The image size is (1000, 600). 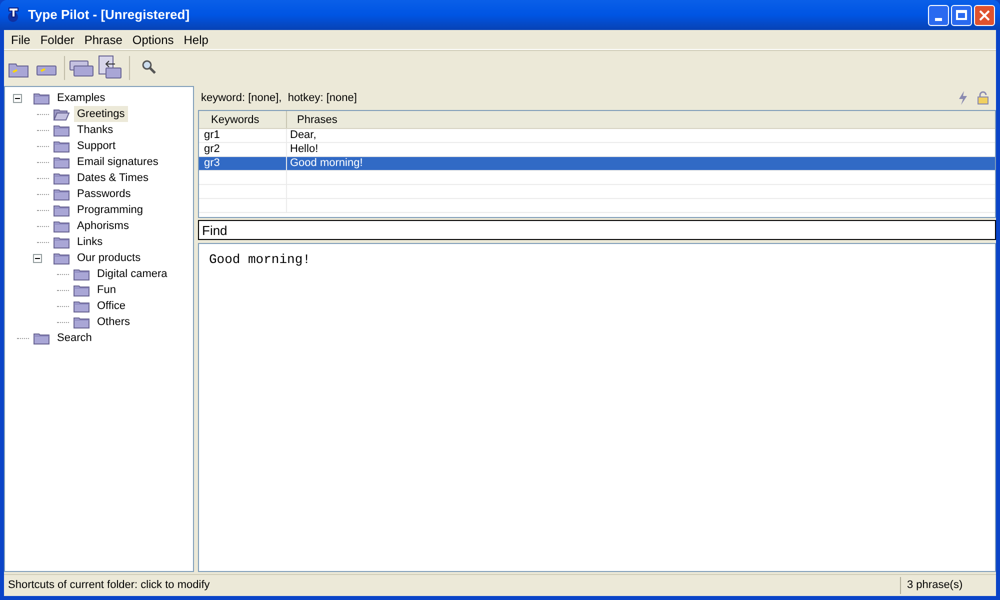 What do you see at coordinates (279, 98) in the screenshot?
I see `shortcut-info: keyword: [none], hotkey: [none]` at bounding box center [279, 98].